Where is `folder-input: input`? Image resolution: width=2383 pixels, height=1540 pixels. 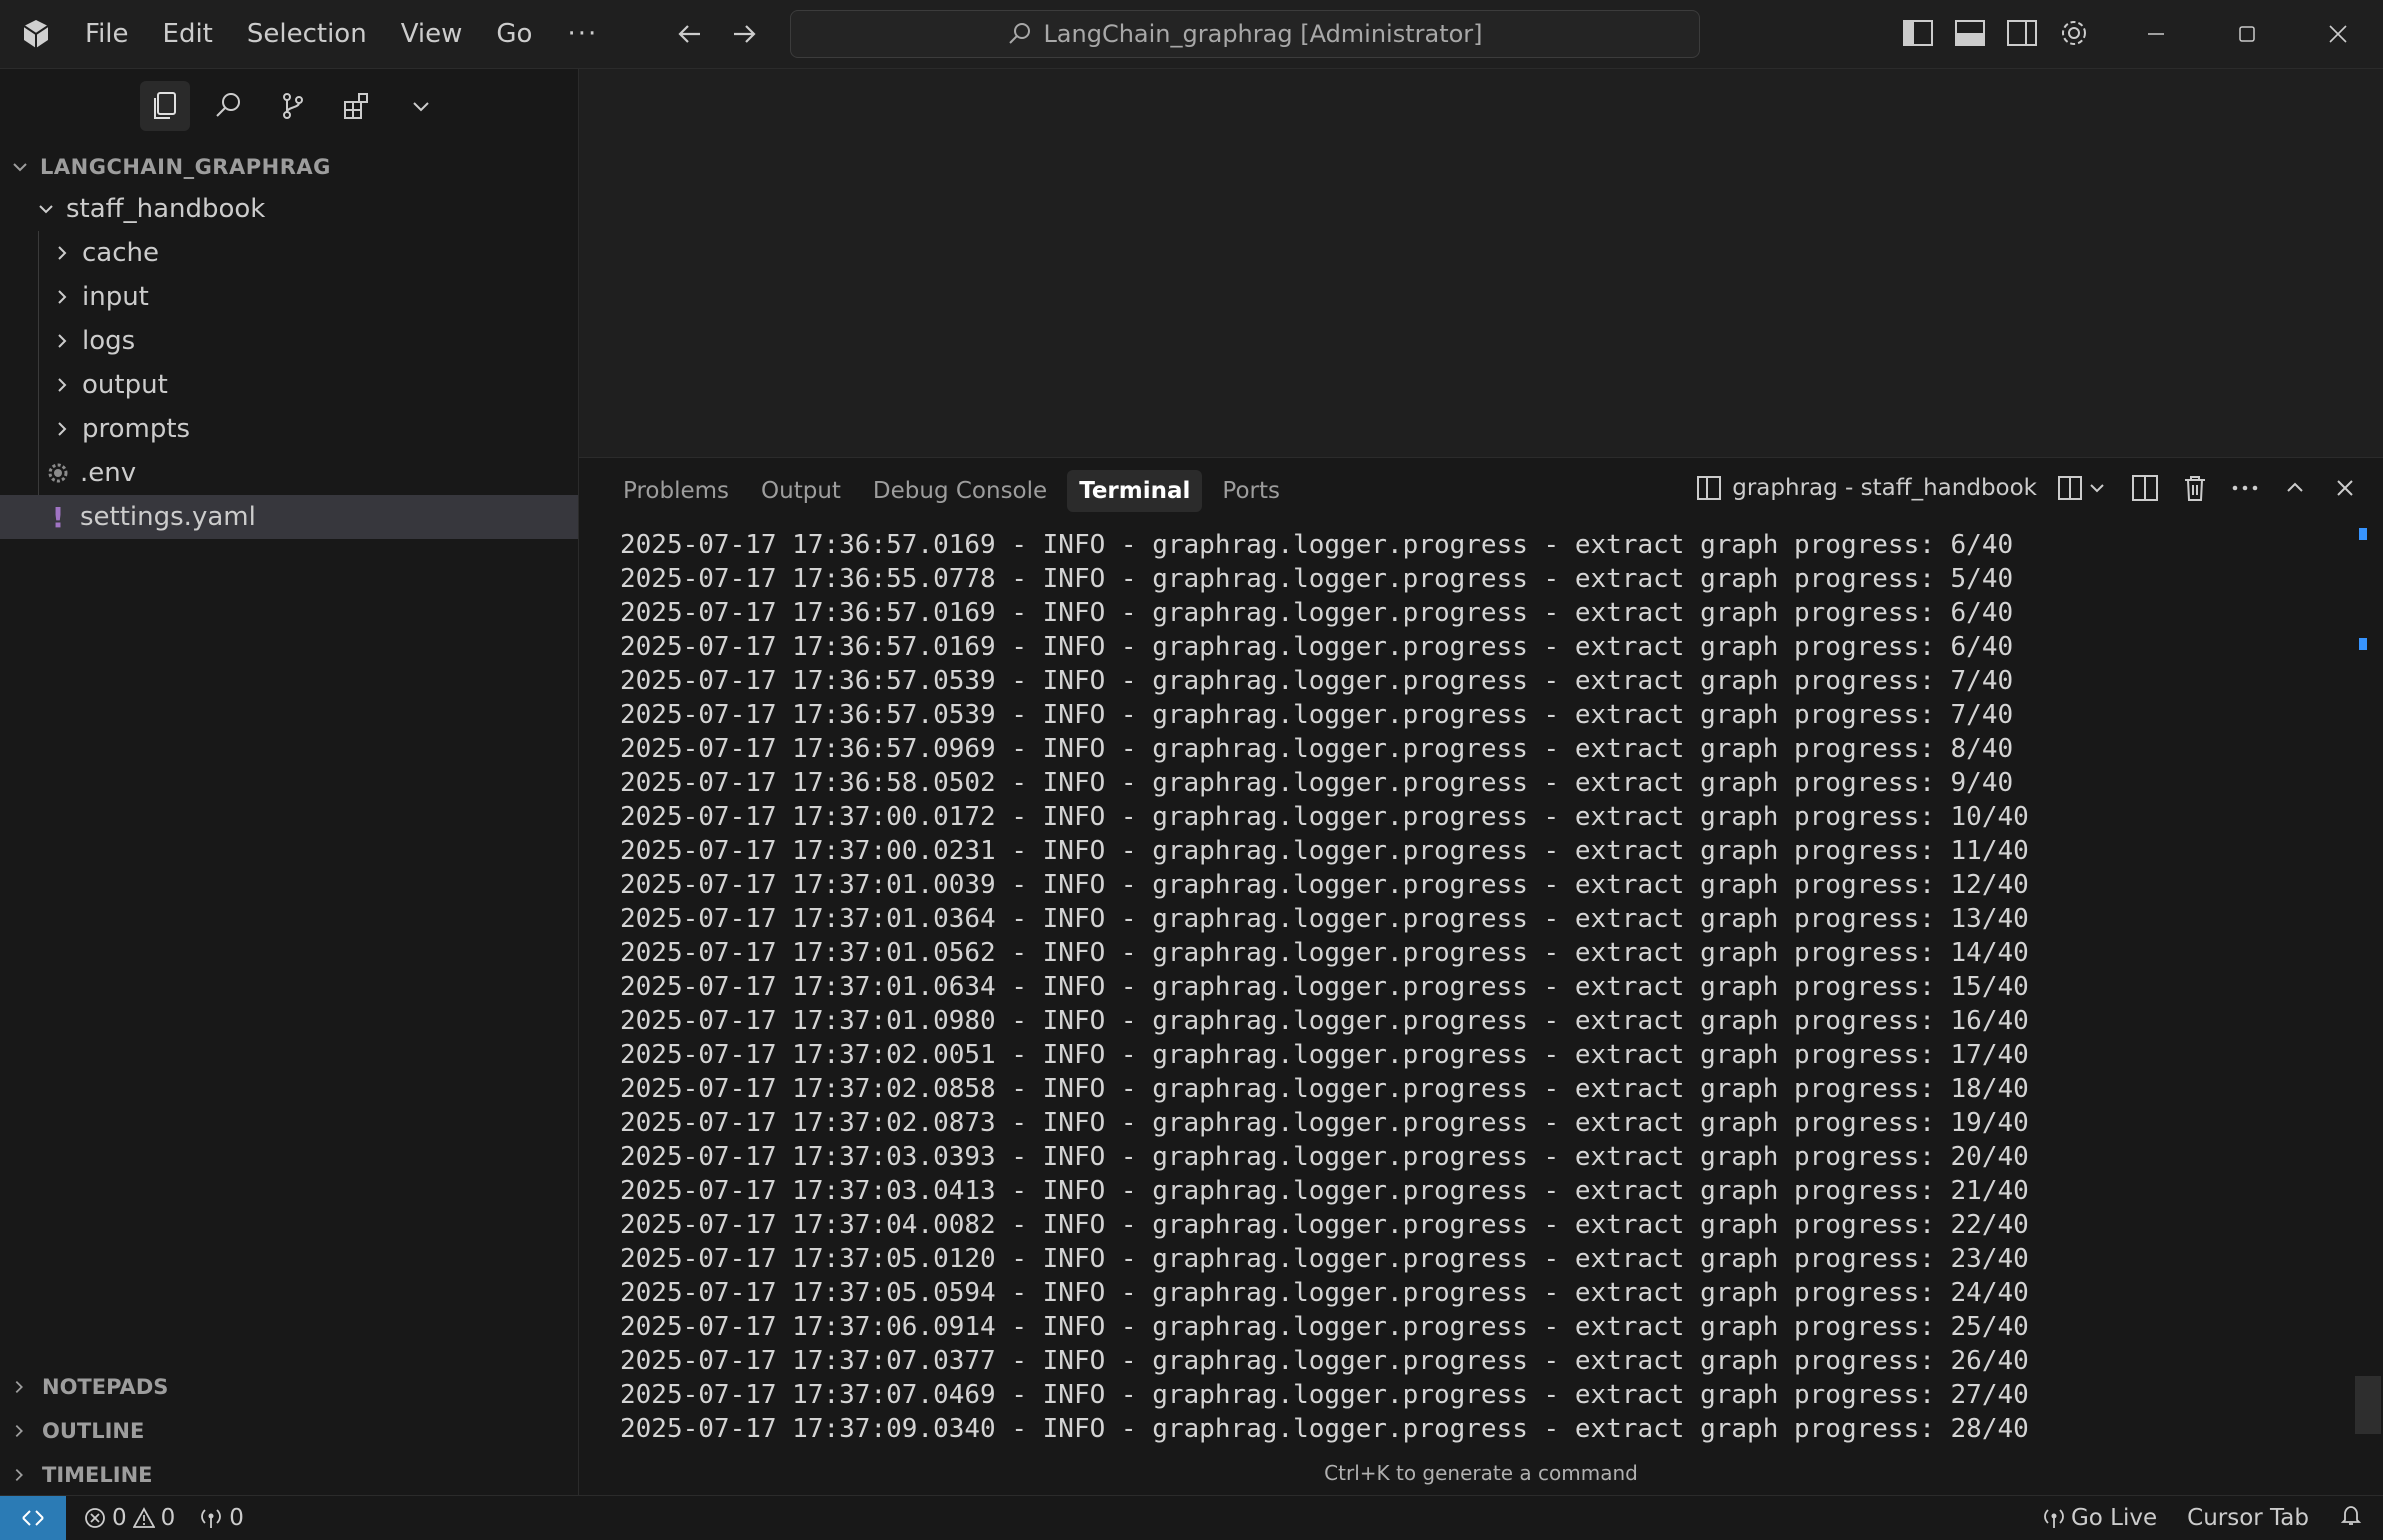 folder-input: input is located at coordinates (289, 297).